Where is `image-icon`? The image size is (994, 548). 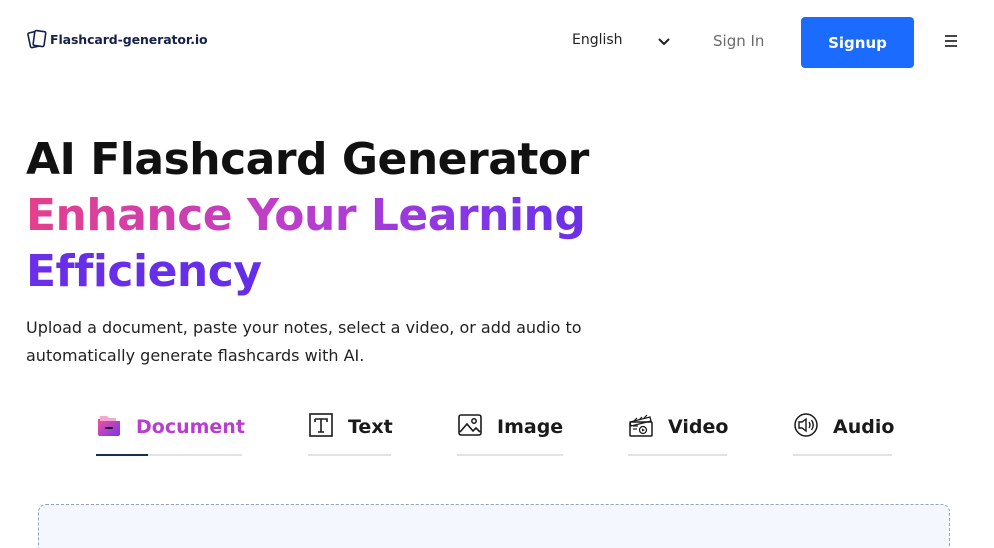
image-icon is located at coordinates (470, 427).